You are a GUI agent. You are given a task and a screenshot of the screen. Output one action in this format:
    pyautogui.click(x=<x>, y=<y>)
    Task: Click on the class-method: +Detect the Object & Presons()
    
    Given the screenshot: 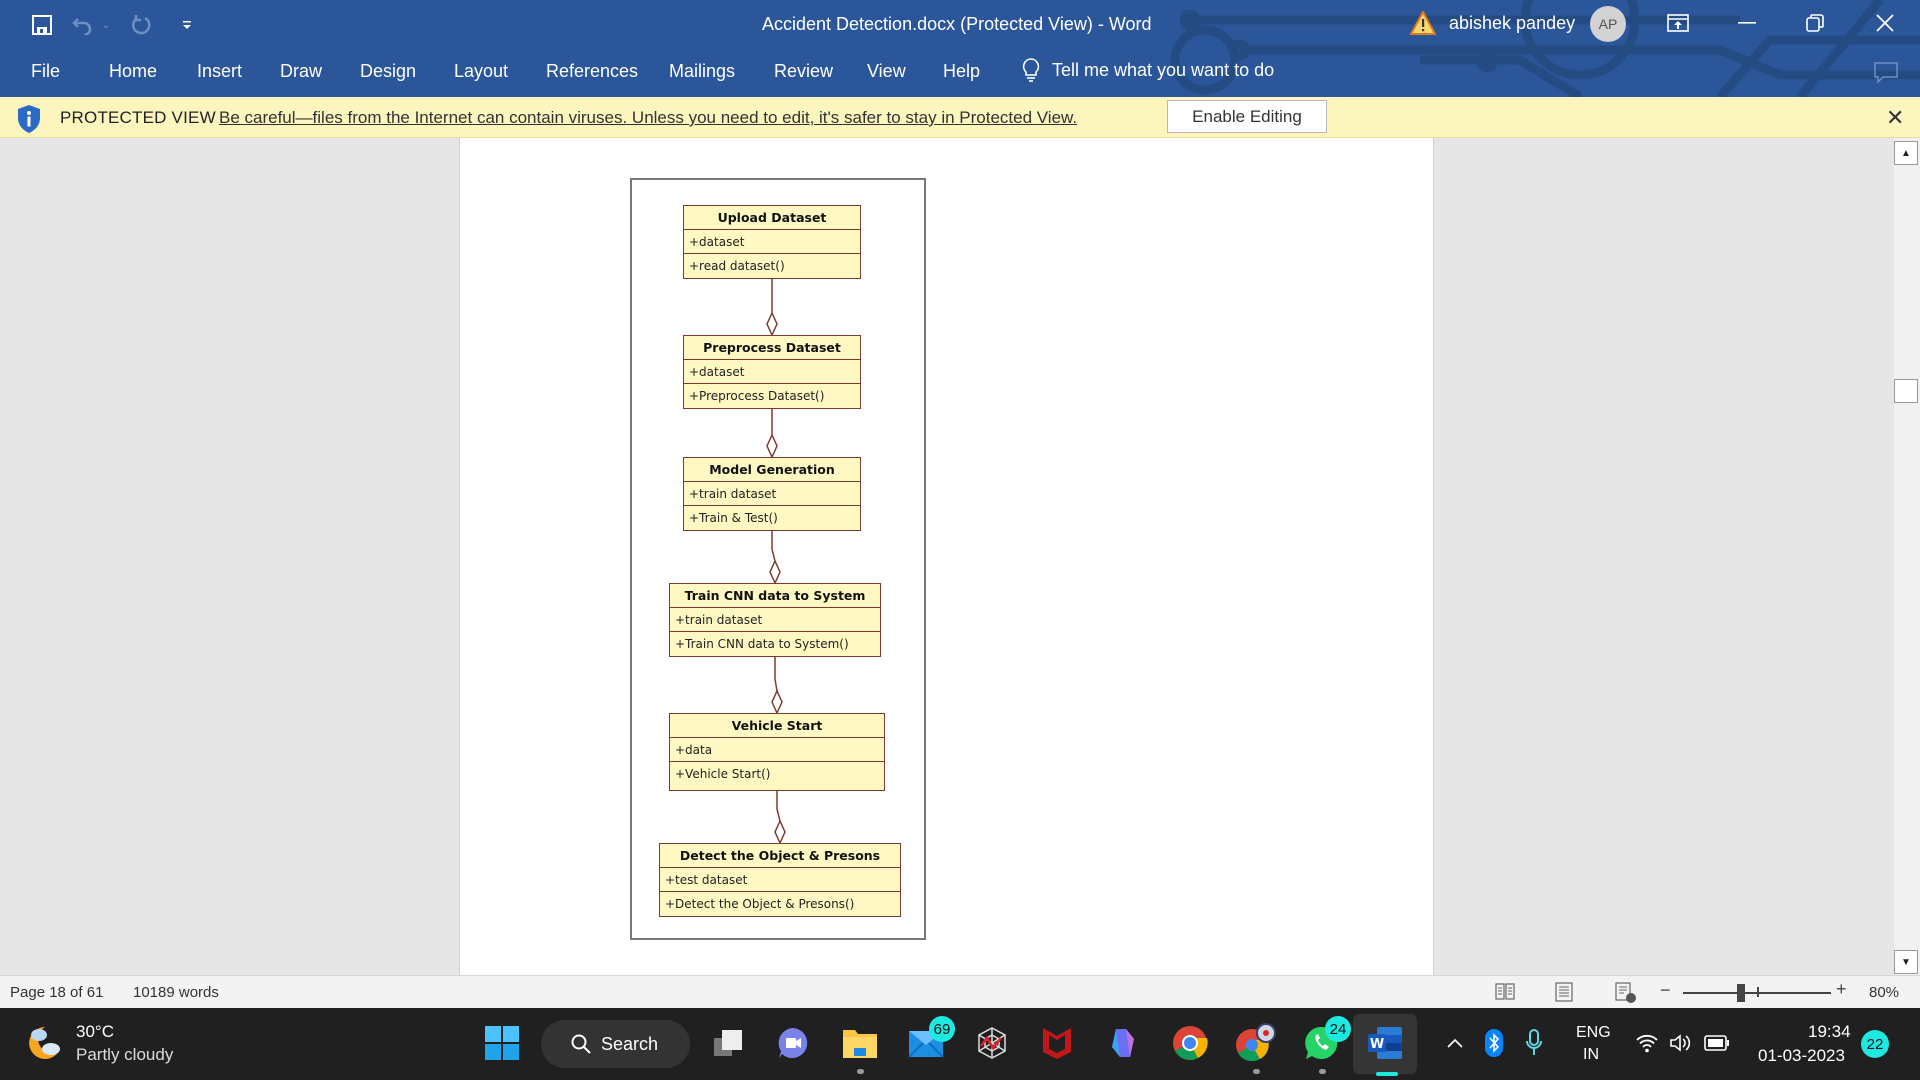 What is the action you would take?
    pyautogui.click(x=760, y=904)
    